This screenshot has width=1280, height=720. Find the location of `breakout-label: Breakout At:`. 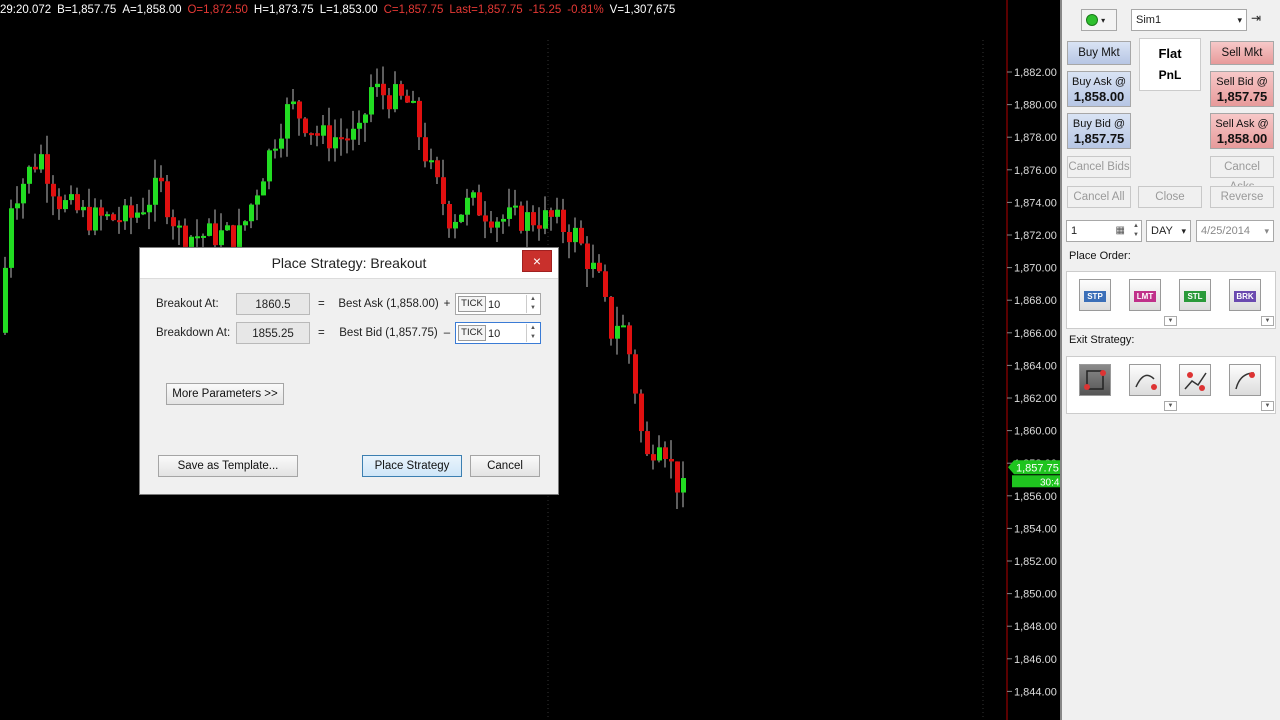

breakout-label: Breakout At: is located at coordinates (187, 304).